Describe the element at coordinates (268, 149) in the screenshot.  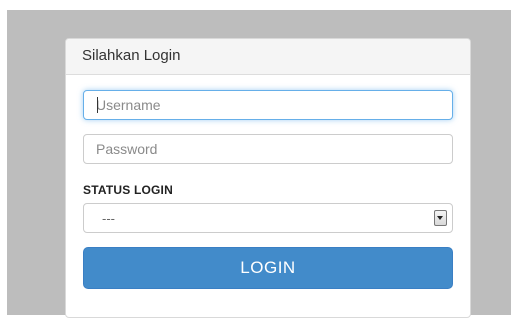
I see `password-input` at that location.